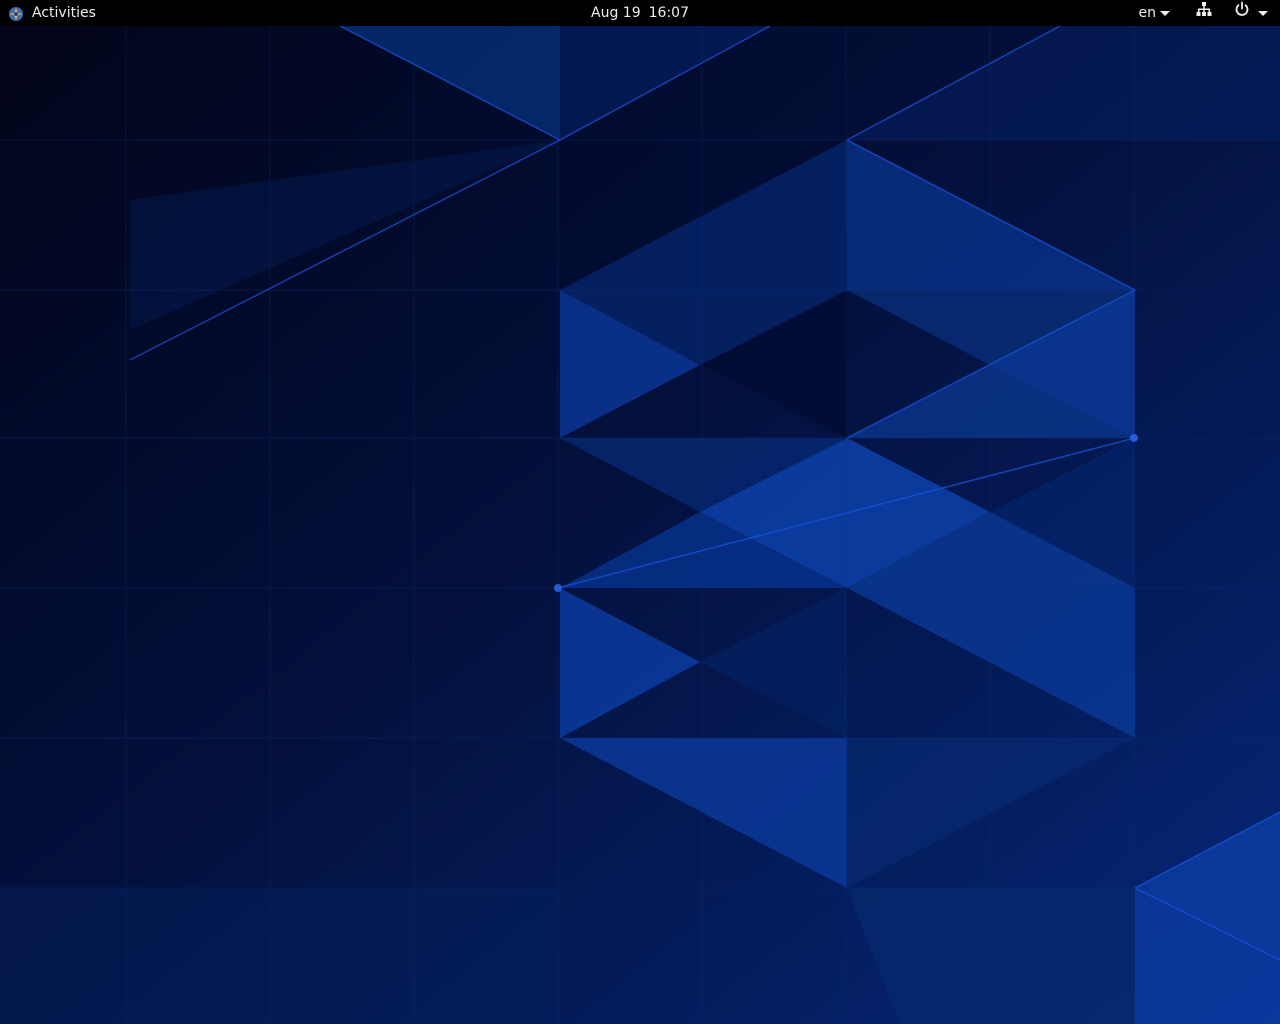  Describe the element at coordinates (1246, 13) in the screenshot. I see `power-icon` at that location.